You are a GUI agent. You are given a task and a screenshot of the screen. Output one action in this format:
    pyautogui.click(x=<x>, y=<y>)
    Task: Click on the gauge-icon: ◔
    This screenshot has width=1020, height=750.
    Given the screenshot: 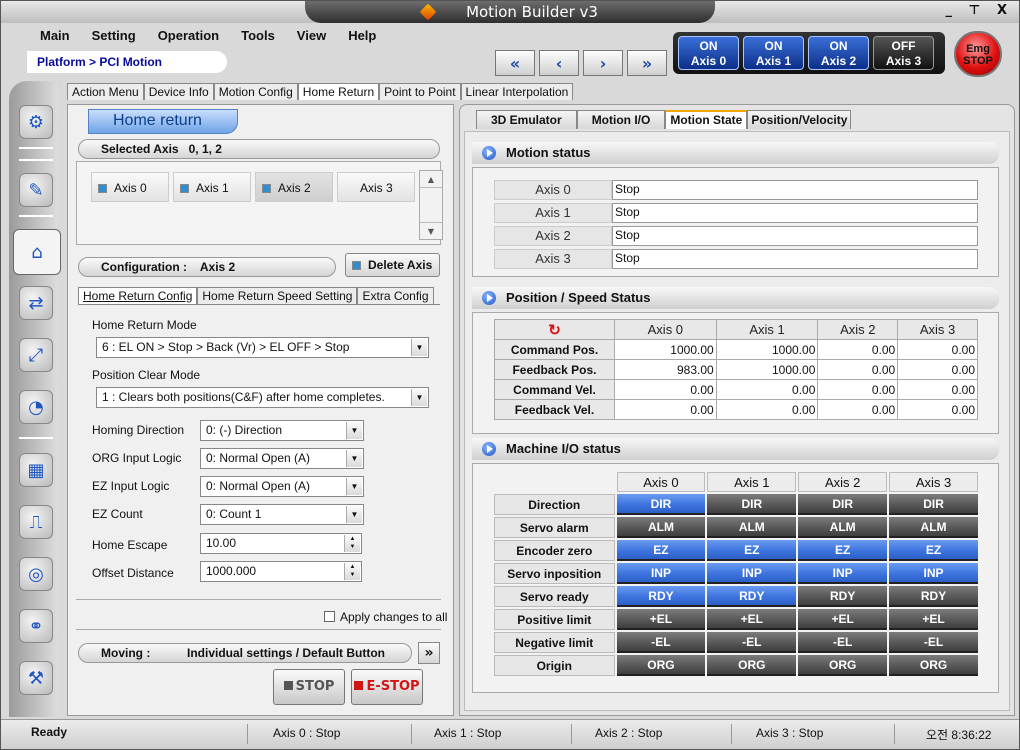 What is the action you would take?
    pyautogui.click(x=36, y=407)
    